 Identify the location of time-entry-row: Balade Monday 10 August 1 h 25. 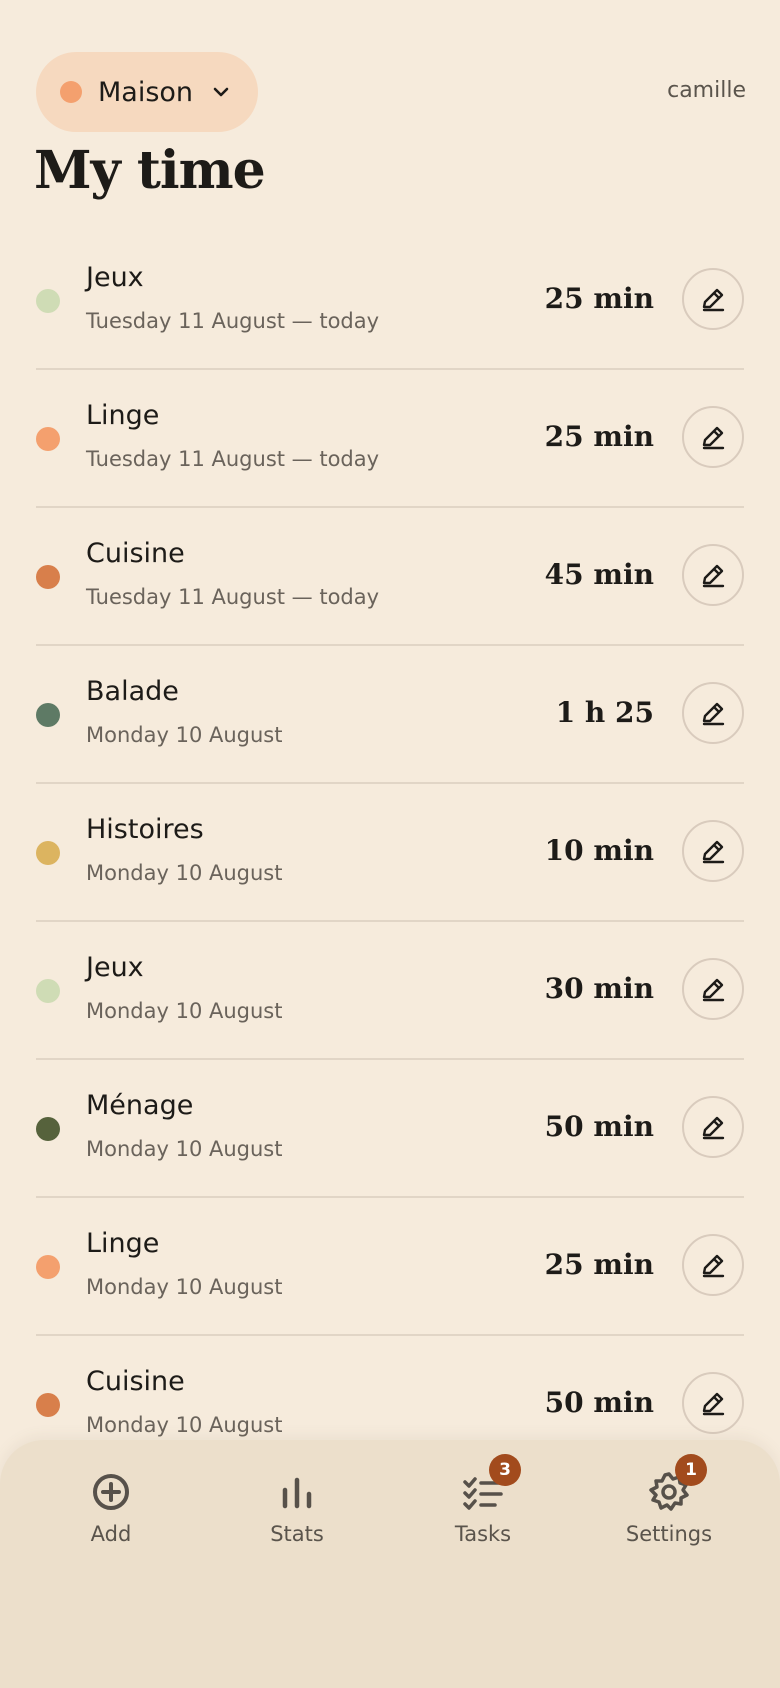
(390, 715).